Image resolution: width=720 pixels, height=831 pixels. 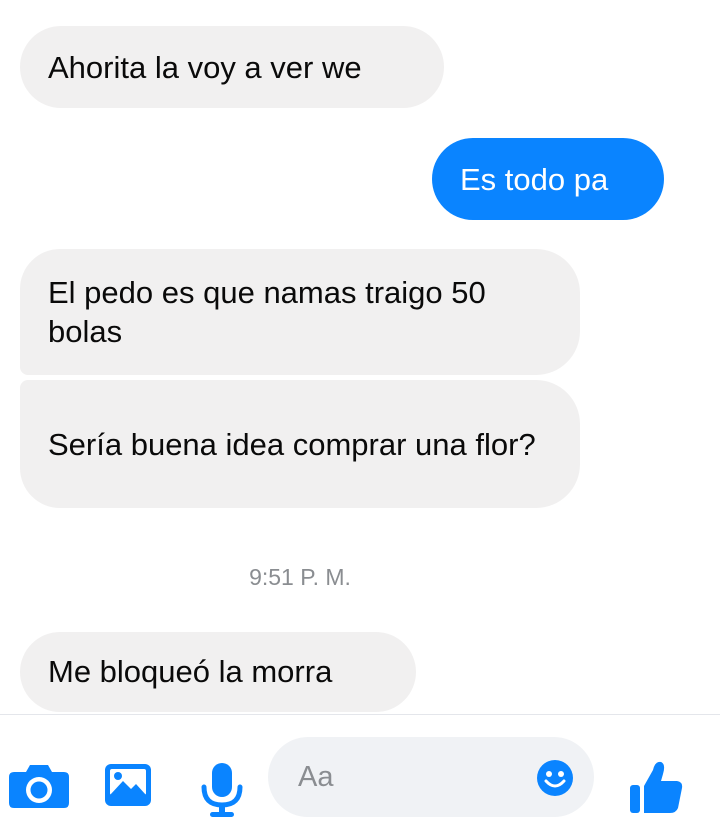 I want to click on message-input-placeholder: Aa, so click(x=316, y=777).